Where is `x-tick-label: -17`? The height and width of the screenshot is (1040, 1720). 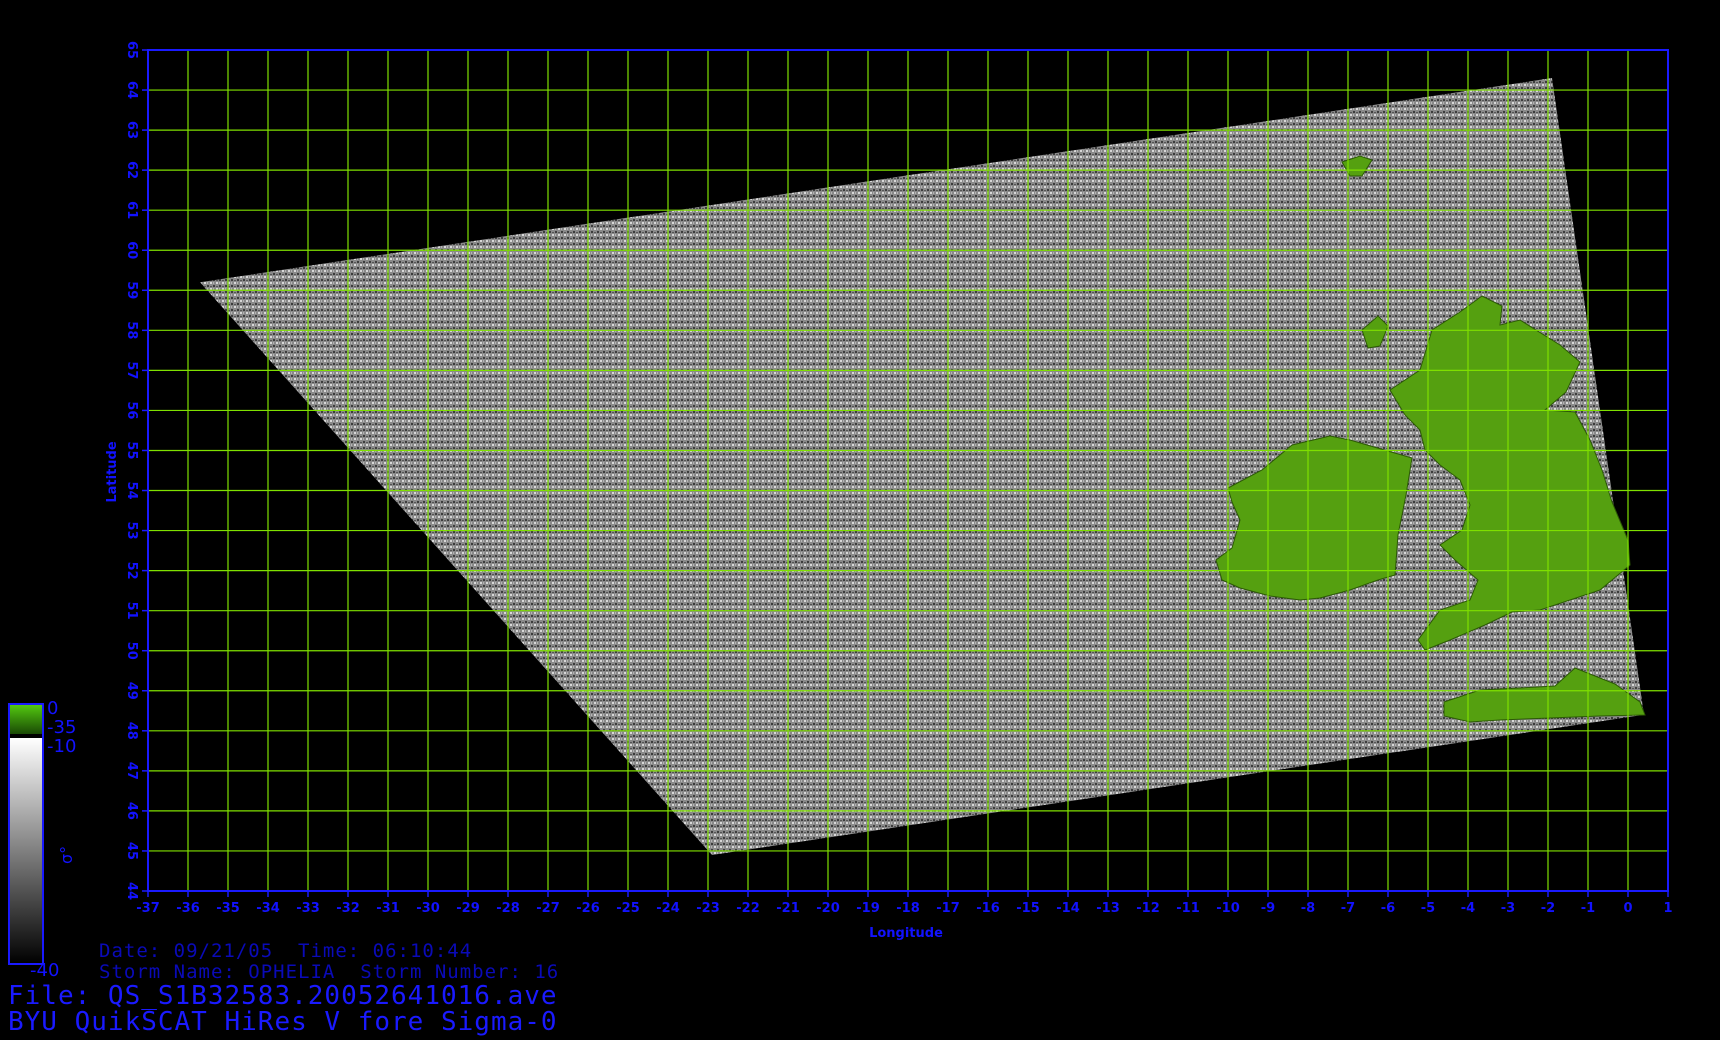 x-tick-label: -17 is located at coordinates (948, 908).